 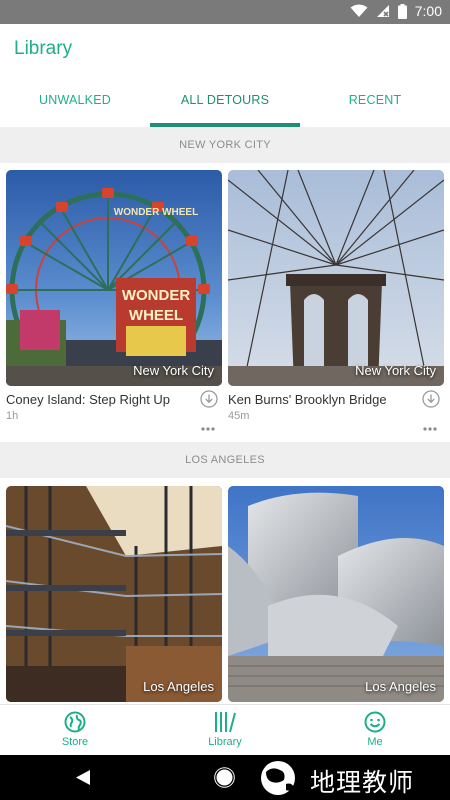 What do you see at coordinates (428, 11) in the screenshot?
I see `status-time: 7:00` at bounding box center [428, 11].